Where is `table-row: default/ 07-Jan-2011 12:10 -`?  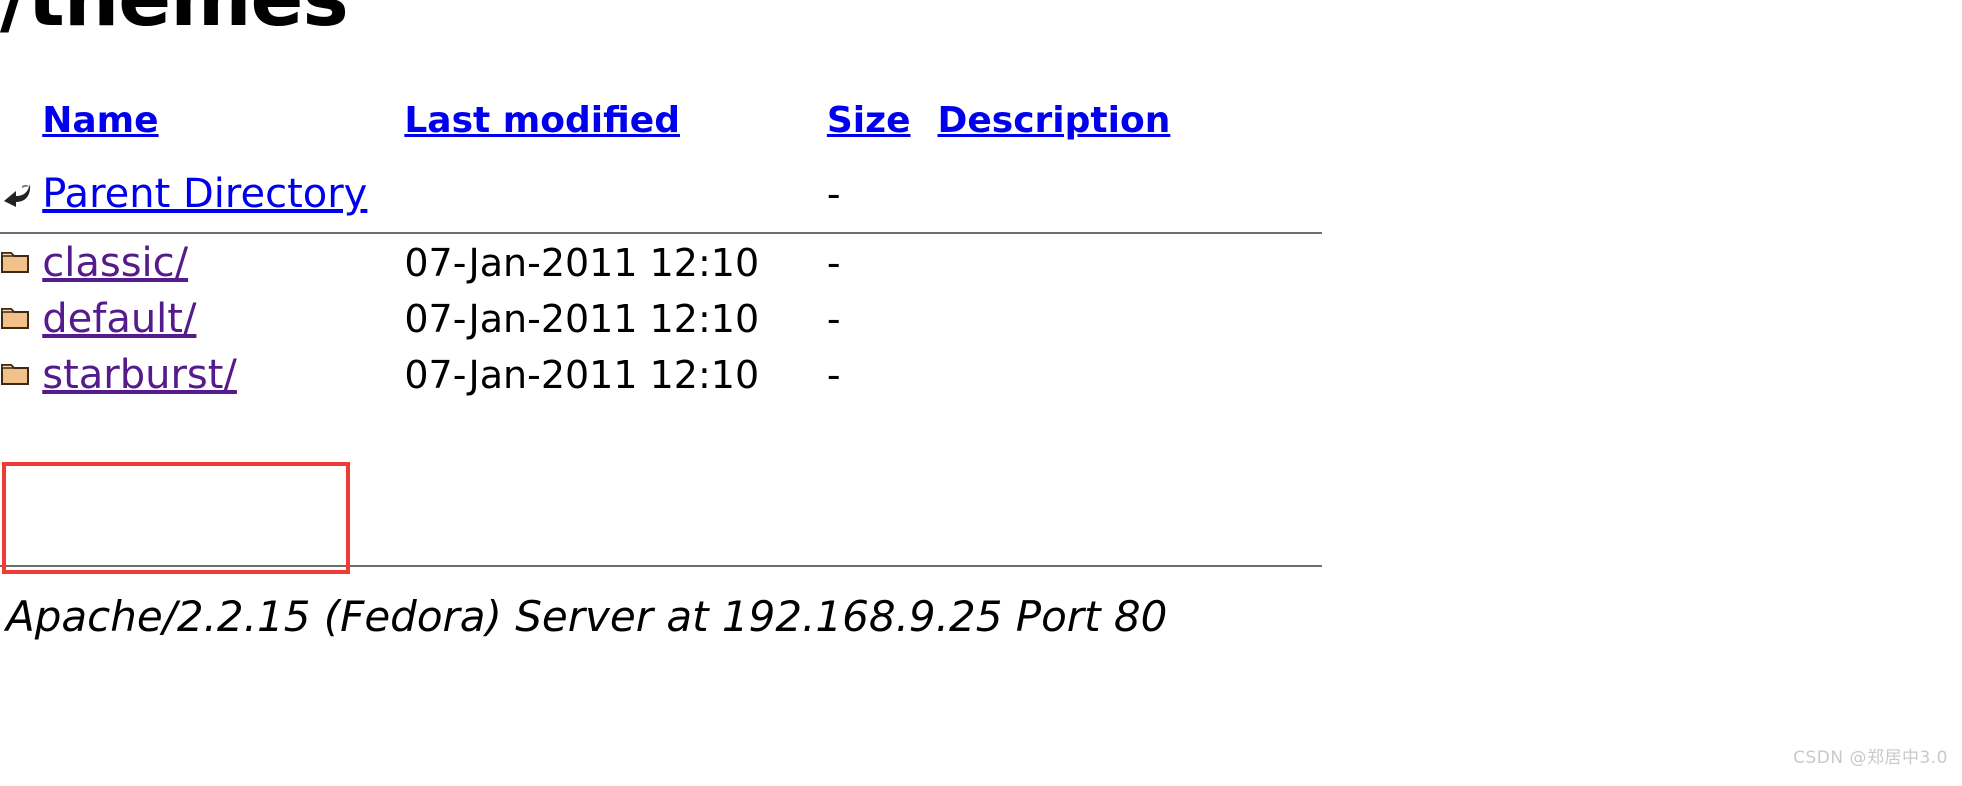
table-row: default/ 07-Jan-2011 12:10 - is located at coordinates (680, 319).